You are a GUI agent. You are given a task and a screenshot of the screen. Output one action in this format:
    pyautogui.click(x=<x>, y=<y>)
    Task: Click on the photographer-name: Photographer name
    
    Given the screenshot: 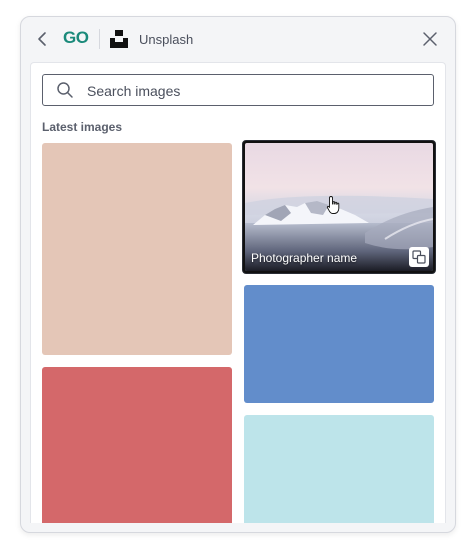 What is the action you would take?
    pyautogui.click(x=304, y=258)
    